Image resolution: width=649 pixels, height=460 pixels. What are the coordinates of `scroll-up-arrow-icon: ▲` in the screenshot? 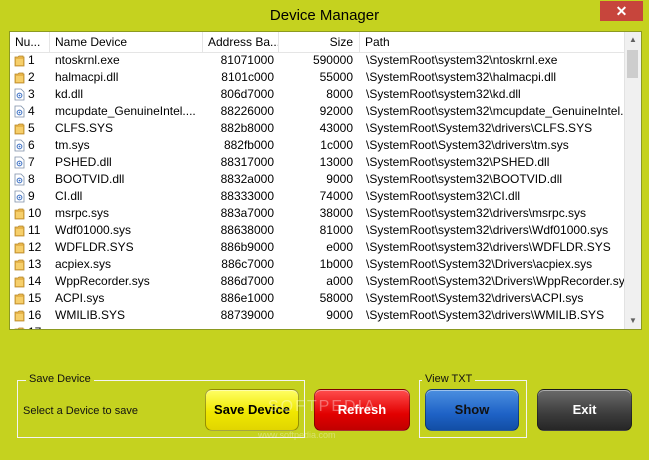 It's located at (633, 40).